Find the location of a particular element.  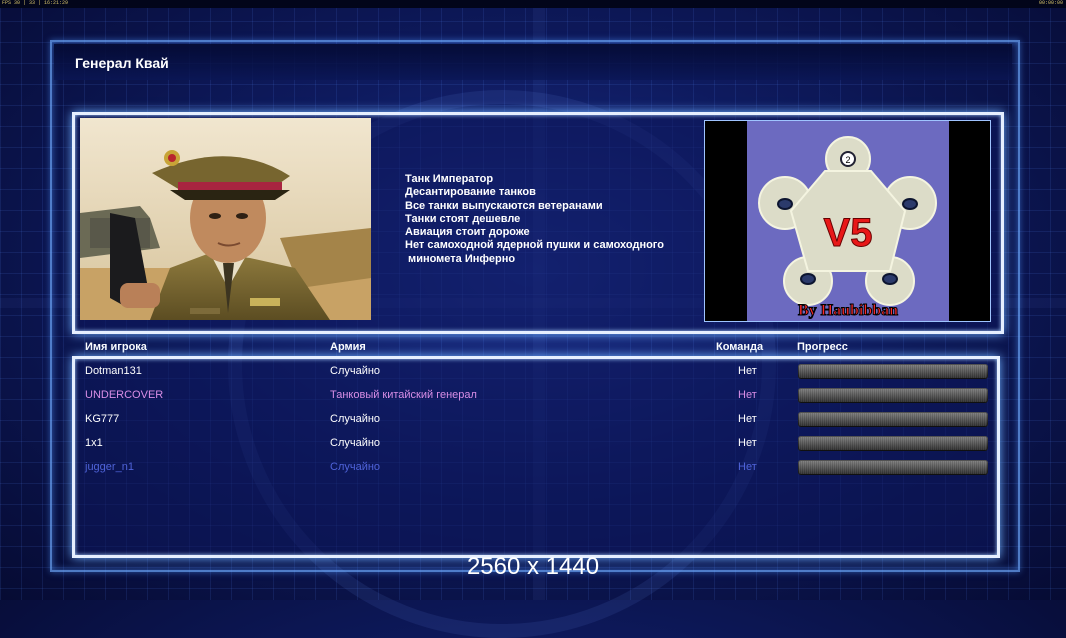

hud-timer: 00:00:00 is located at coordinates (1050, 3).